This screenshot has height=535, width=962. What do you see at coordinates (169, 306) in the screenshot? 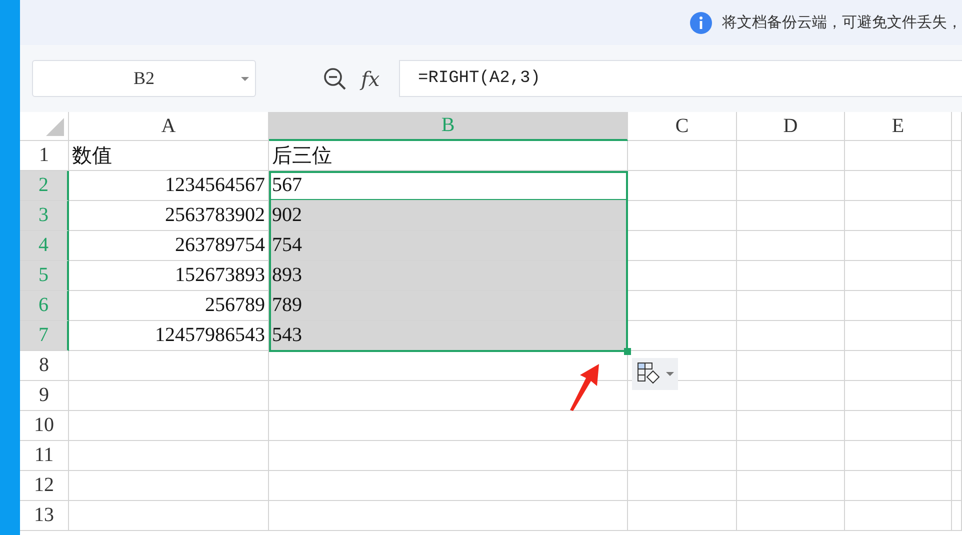
I see `table-cell: 256789` at bounding box center [169, 306].